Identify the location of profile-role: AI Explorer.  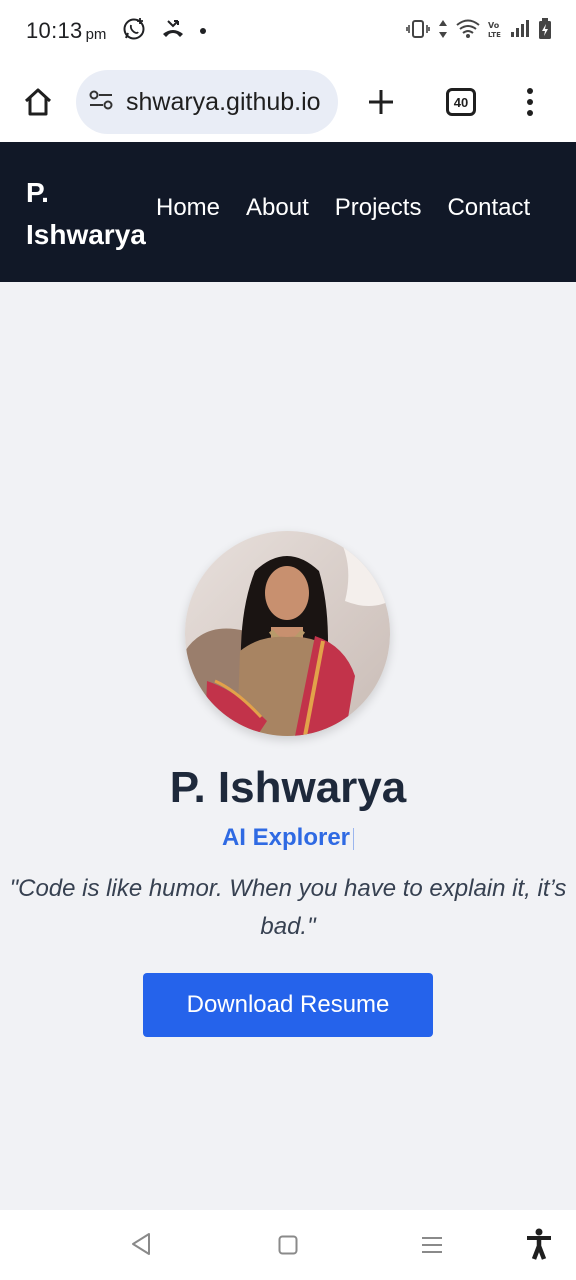
(288, 838).